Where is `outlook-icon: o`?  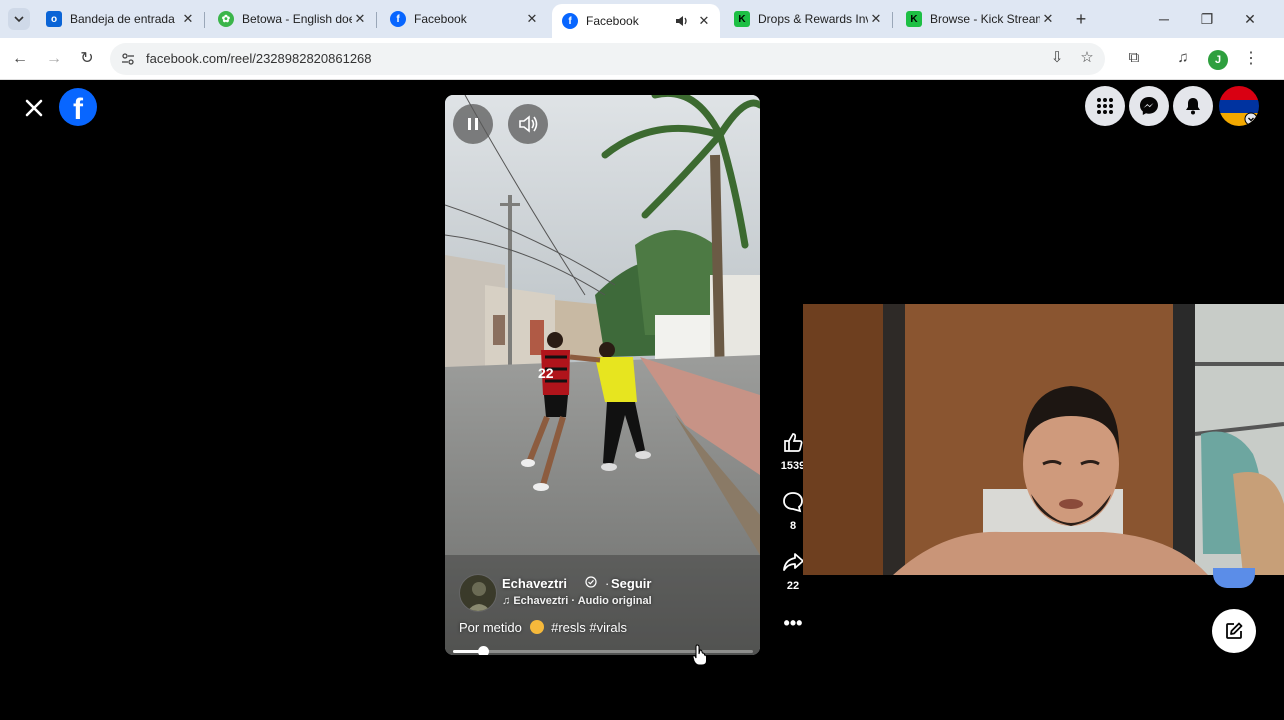 outlook-icon: o is located at coordinates (54, 19).